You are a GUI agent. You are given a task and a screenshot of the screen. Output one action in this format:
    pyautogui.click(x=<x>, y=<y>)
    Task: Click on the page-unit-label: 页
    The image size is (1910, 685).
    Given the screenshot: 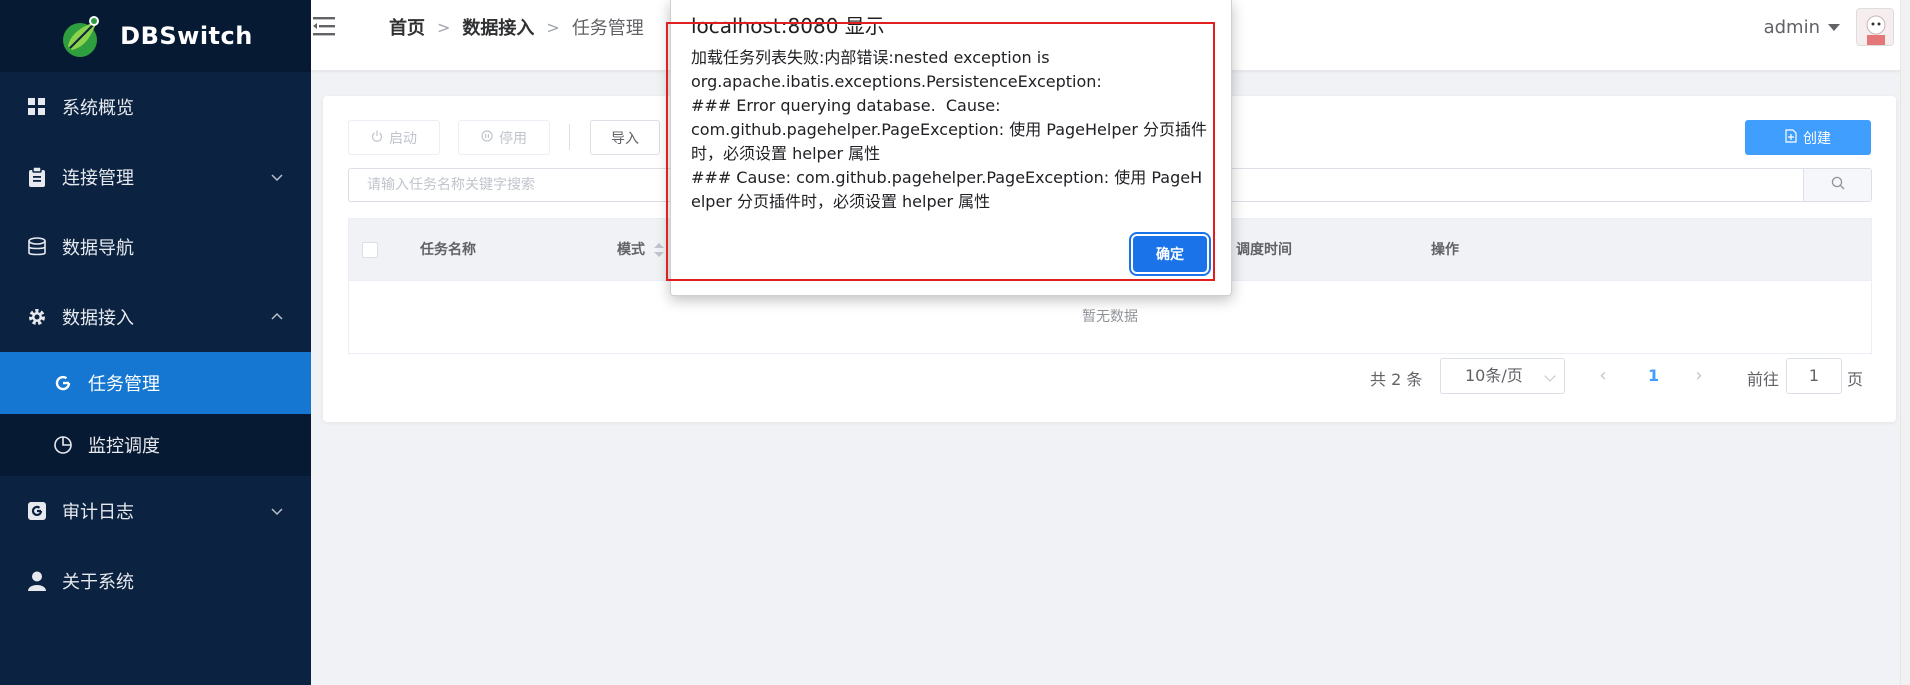 What is the action you would take?
    pyautogui.click(x=1855, y=379)
    